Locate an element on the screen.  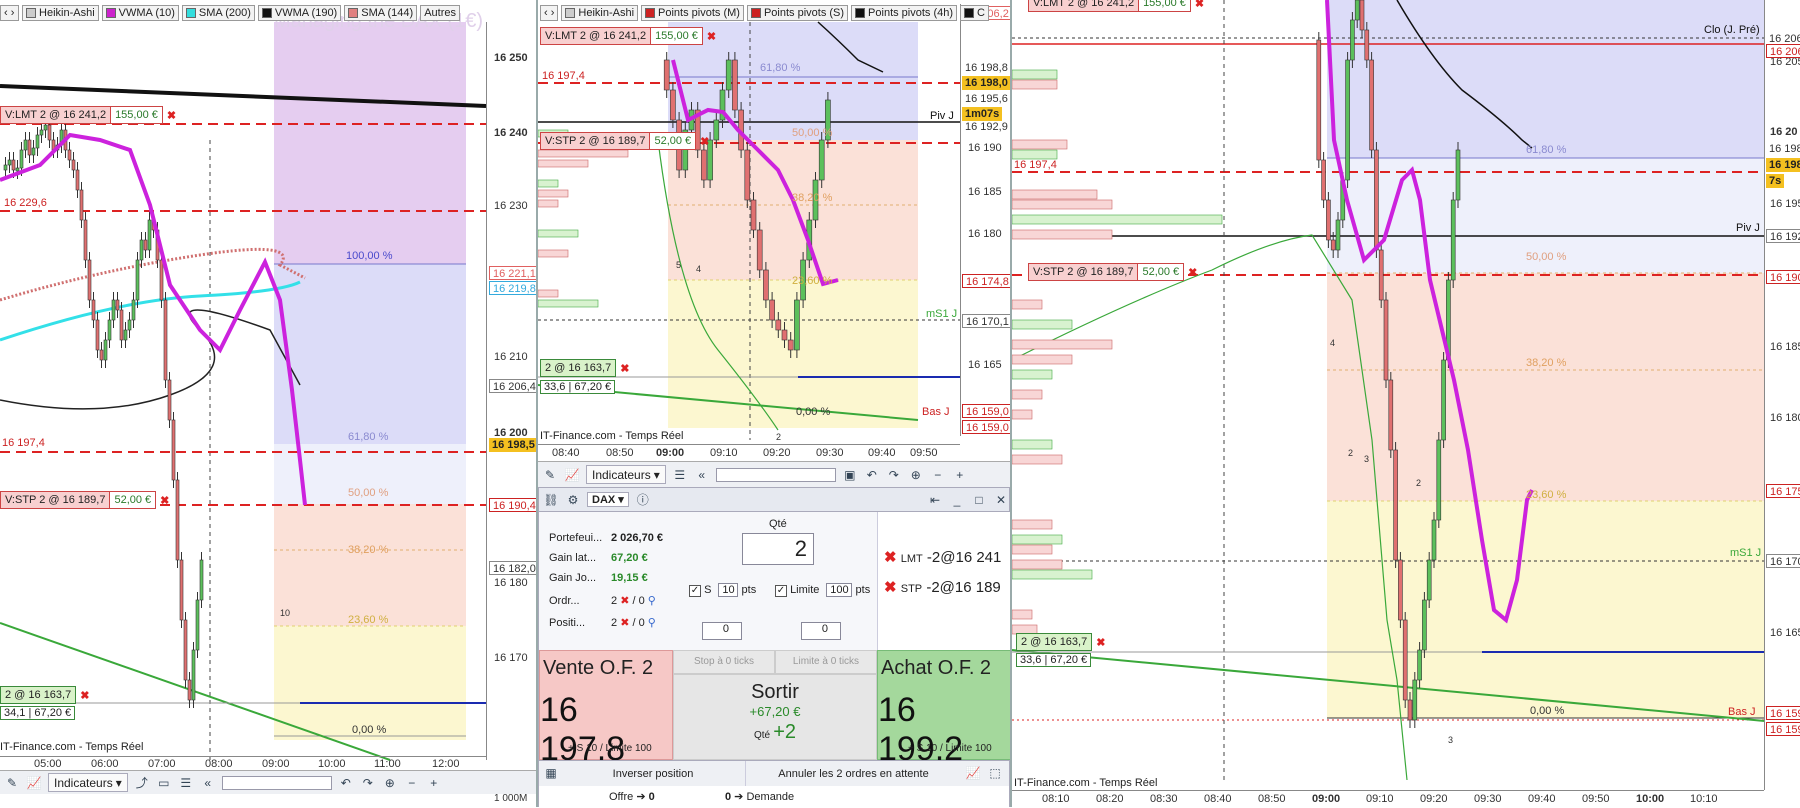
cancel-orders-button: Annuler les 2 ordres en attente is located at coordinates (853, 774).